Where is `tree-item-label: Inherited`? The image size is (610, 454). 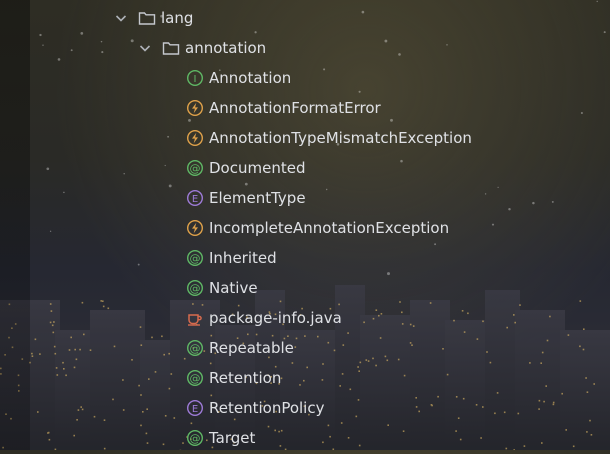 tree-item-label: Inherited is located at coordinates (243, 258).